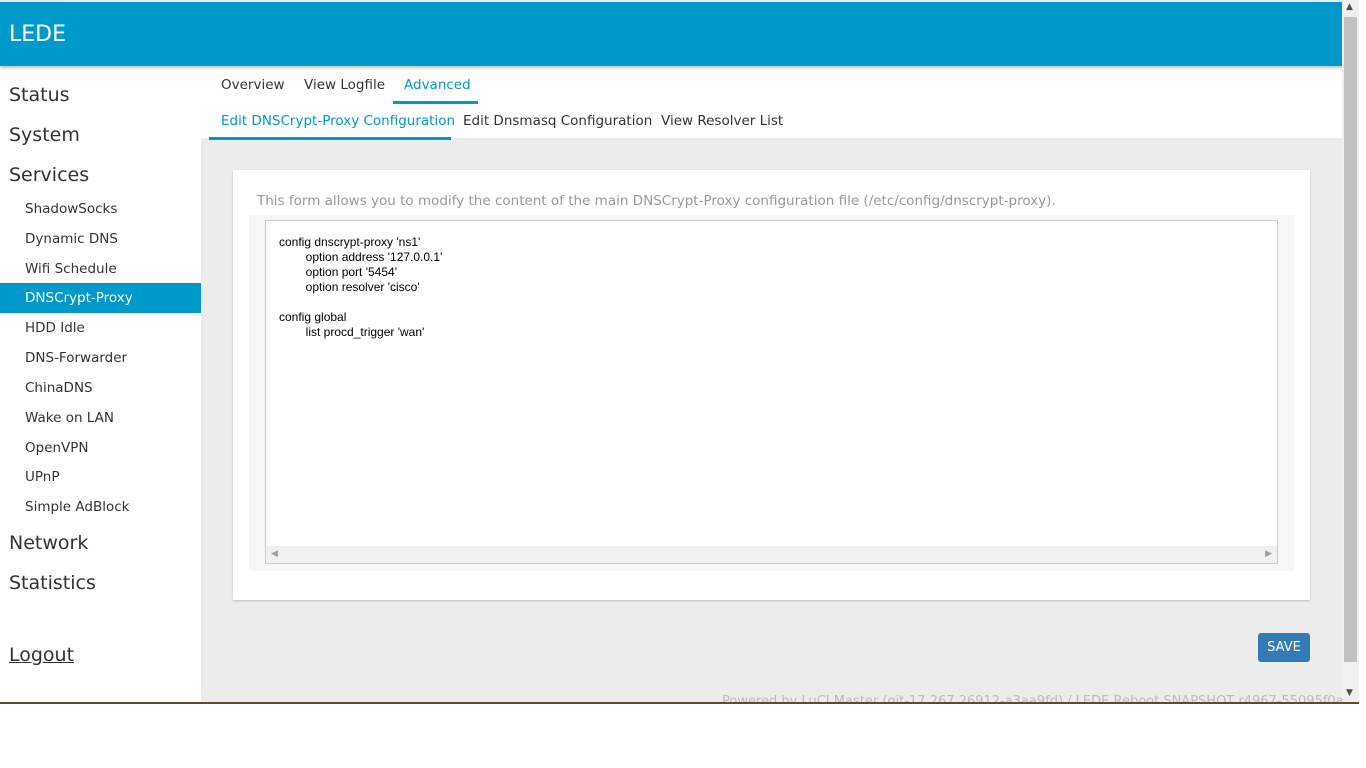 This screenshot has height=768, width=1366. Describe the element at coordinates (679, 703) in the screenshot. I see `window-edge` at that location.